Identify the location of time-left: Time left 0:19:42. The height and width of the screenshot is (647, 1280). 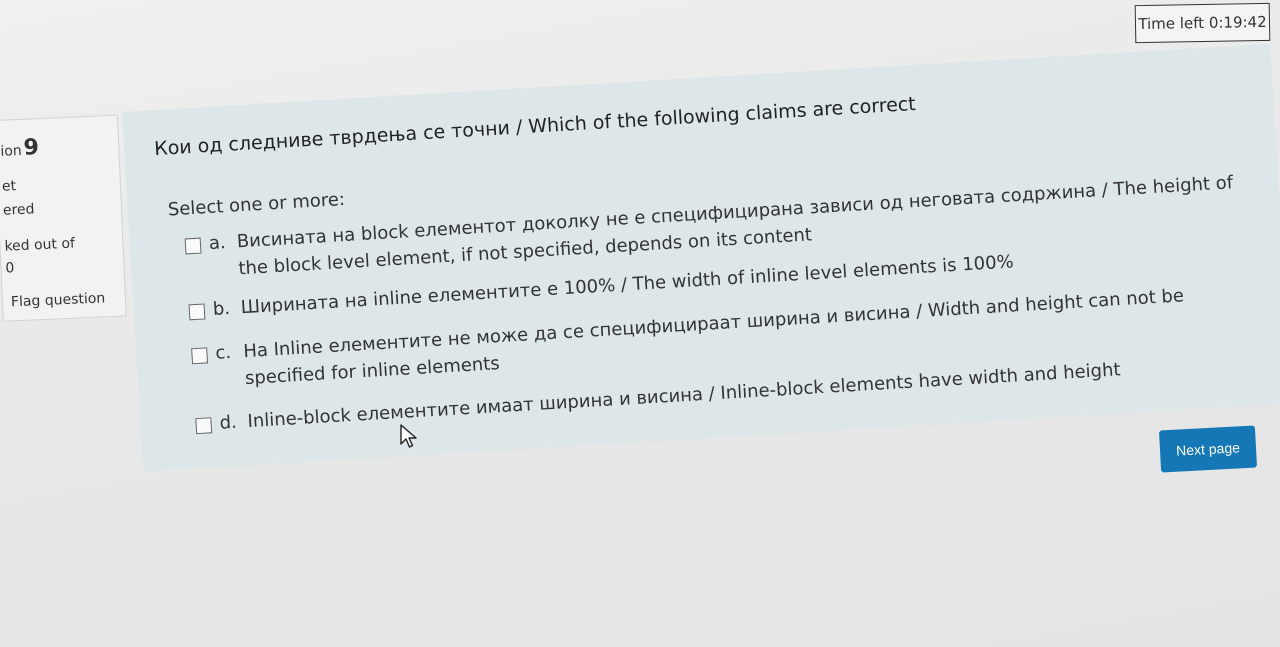
(1202, 23).